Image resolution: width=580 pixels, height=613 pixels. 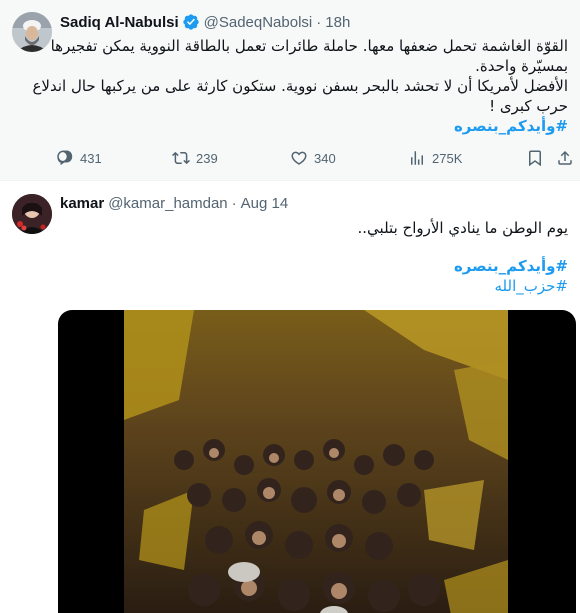 What do you see at coordinates (191, 22) in the screenshot?
I see `verified-badge-icon` at bounding box center [191, 22].